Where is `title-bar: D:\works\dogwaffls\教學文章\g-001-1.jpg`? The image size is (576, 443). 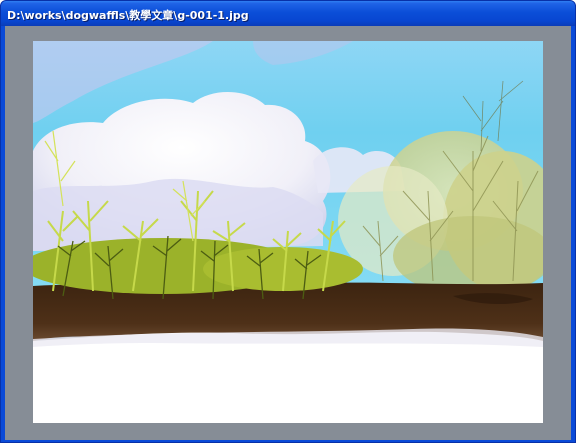 title-bar: D:\works\dogwaffls\教學文章\g-001-1.jpg is located at coordinates (288, 13).